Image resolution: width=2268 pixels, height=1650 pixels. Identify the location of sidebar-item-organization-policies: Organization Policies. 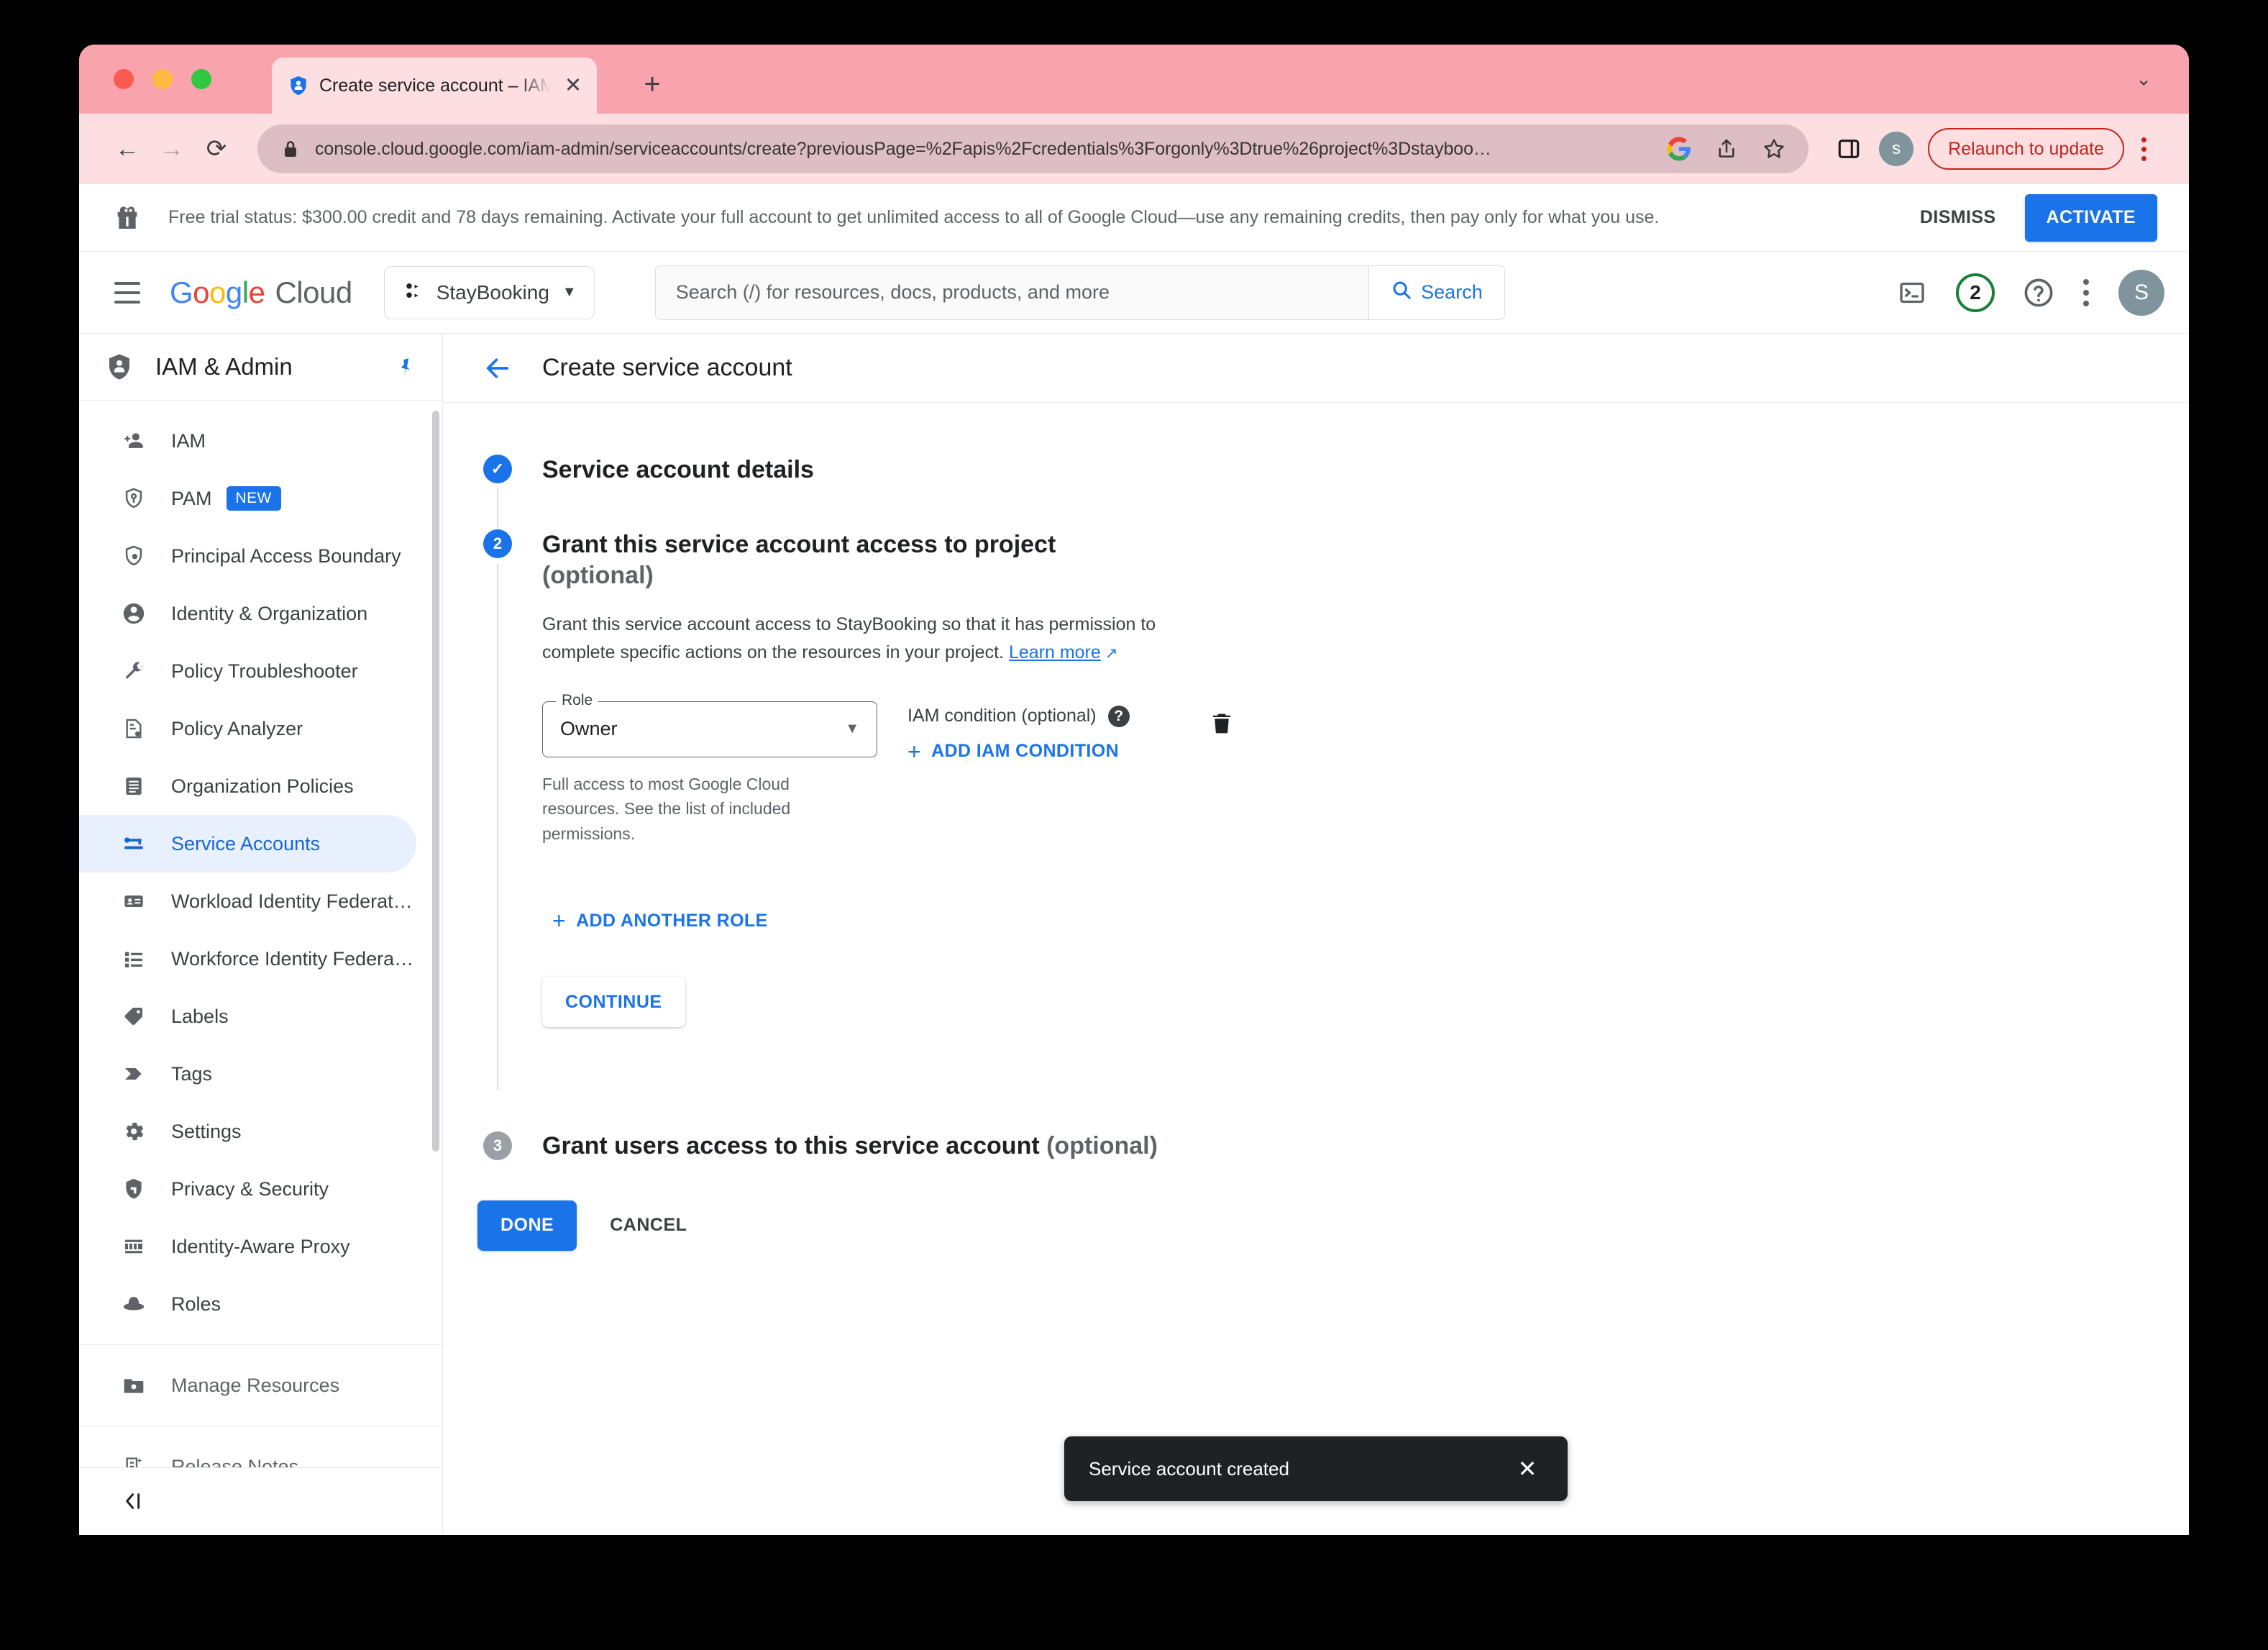
(247, 786).